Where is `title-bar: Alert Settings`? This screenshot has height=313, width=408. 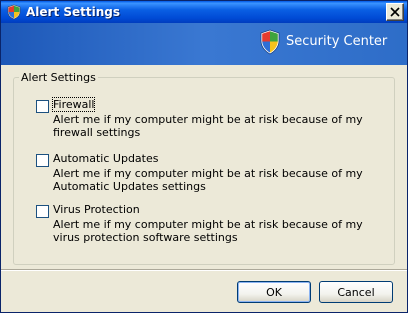 title-bar: Alert Settings is located at coordinates (204, 12).